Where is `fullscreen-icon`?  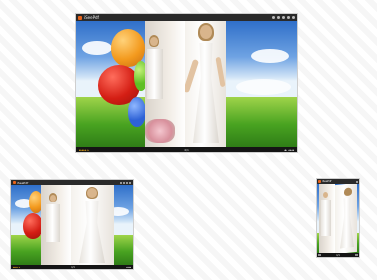
fullscreen-icon is located at coordinates (288, 17).